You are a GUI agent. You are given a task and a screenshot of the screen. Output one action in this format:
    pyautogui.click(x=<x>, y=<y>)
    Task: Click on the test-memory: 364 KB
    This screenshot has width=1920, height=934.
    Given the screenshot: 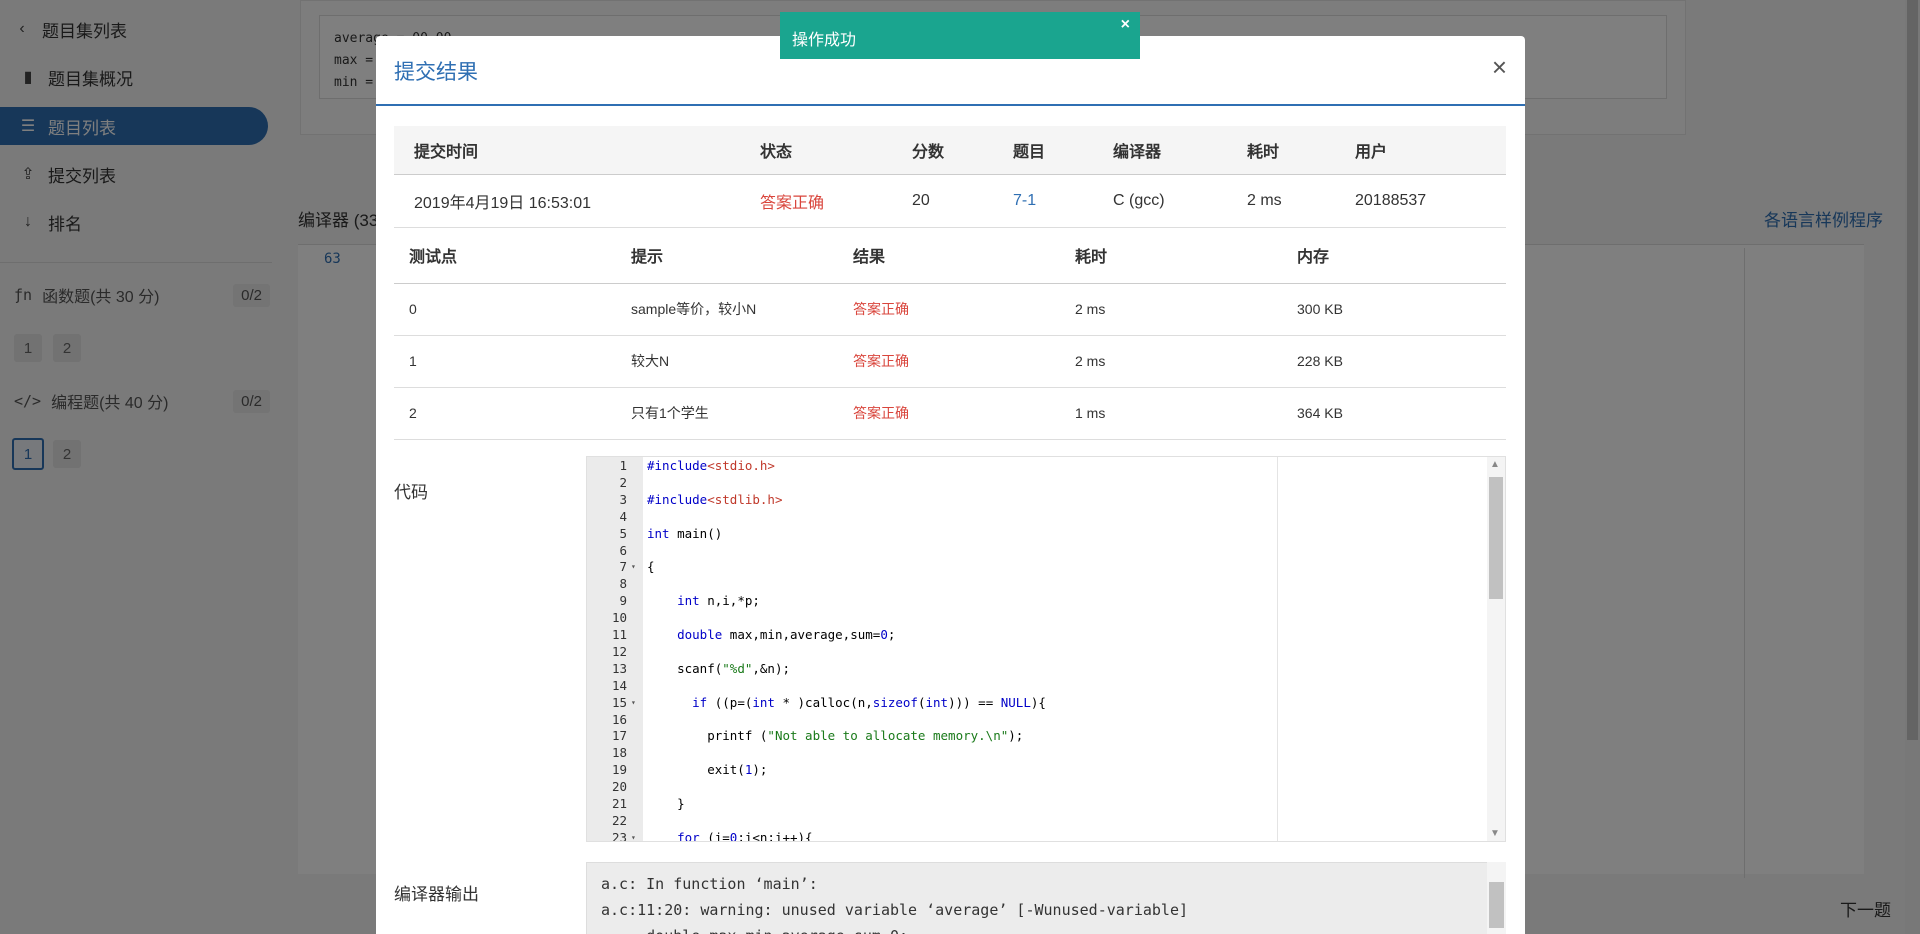 What is the action you would take?
    pyautogui.click(x=1394, y=413)
    